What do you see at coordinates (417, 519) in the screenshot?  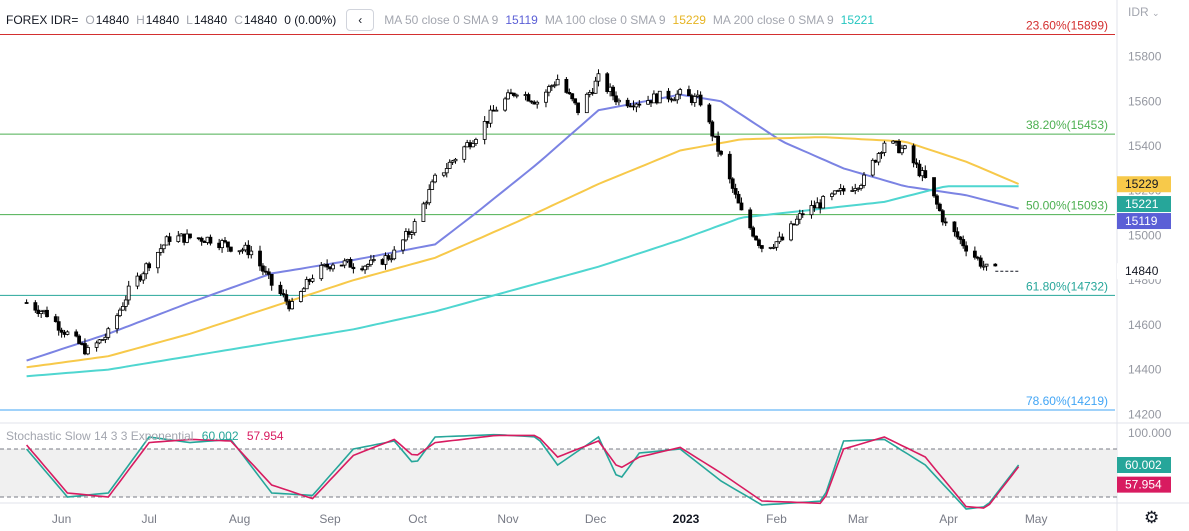 I see `time-axis-label: Oct` at bounding box center [417, 519].